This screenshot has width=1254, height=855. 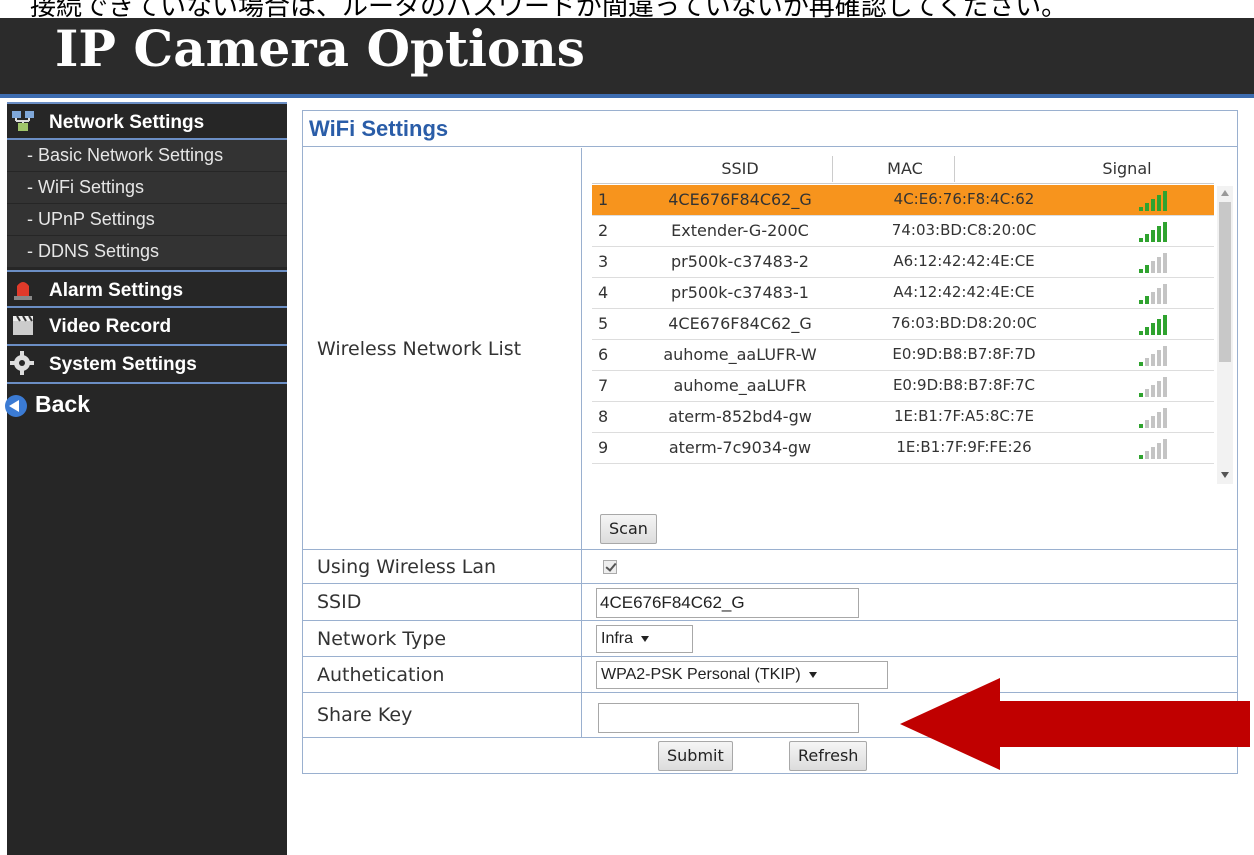 I want to click on table-row: 3 pr500k-c37483-2 A6:12:42:42:4E:CE, so click(x=903, y=262).